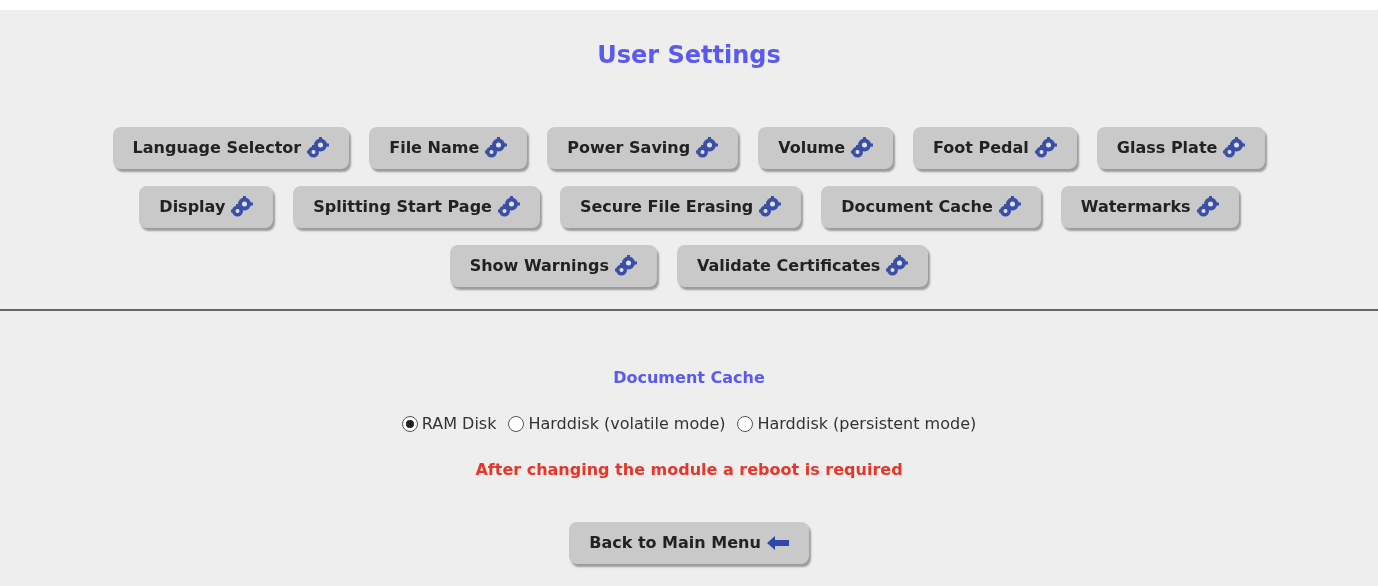 Image resolution: width=1378 pixels, height=586 pixels. What do you see at coordinates (206, 207) in the screenshot?
I see `setting-button: Display` at bounding box center [206, 207].